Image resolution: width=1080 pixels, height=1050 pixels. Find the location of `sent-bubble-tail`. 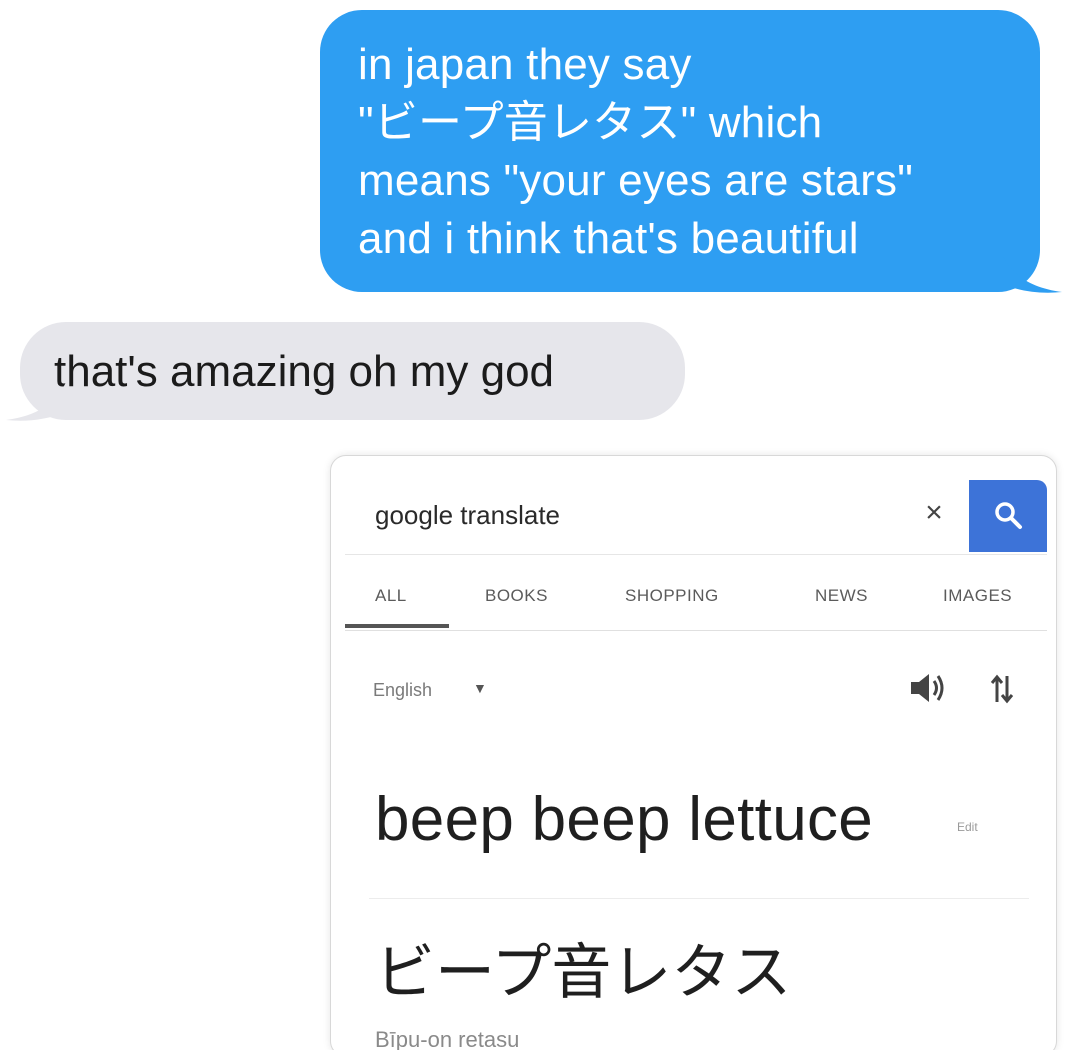

sent-bubble-tail is located at coordinates (1032, 273).